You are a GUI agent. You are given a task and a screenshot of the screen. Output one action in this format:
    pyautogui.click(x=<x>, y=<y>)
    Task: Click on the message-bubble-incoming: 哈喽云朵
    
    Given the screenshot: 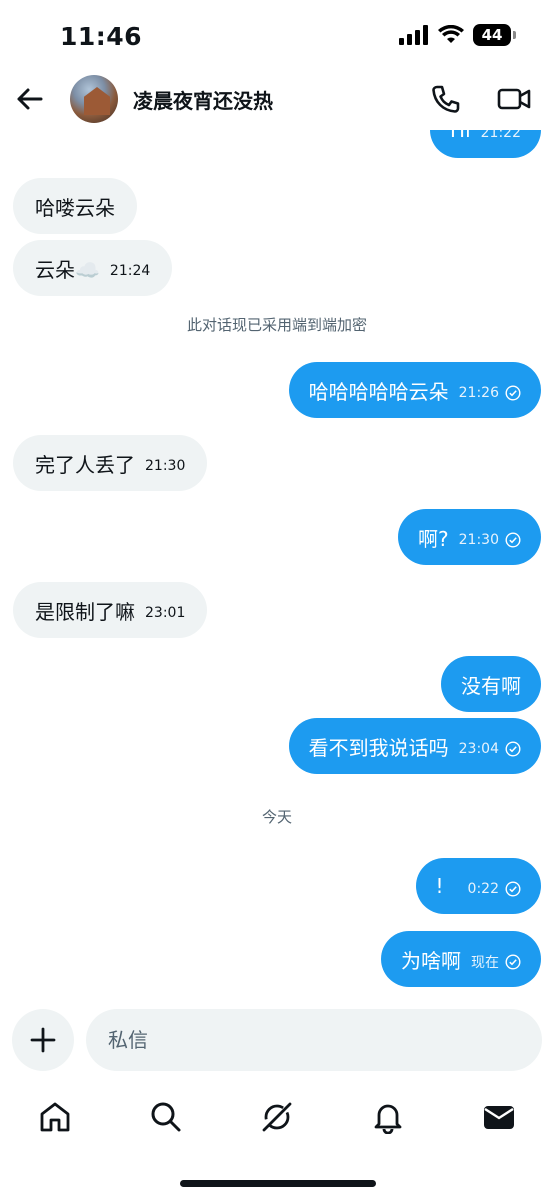 What is the action you would take?
    pyautogui.click(x=75, y=206)
    